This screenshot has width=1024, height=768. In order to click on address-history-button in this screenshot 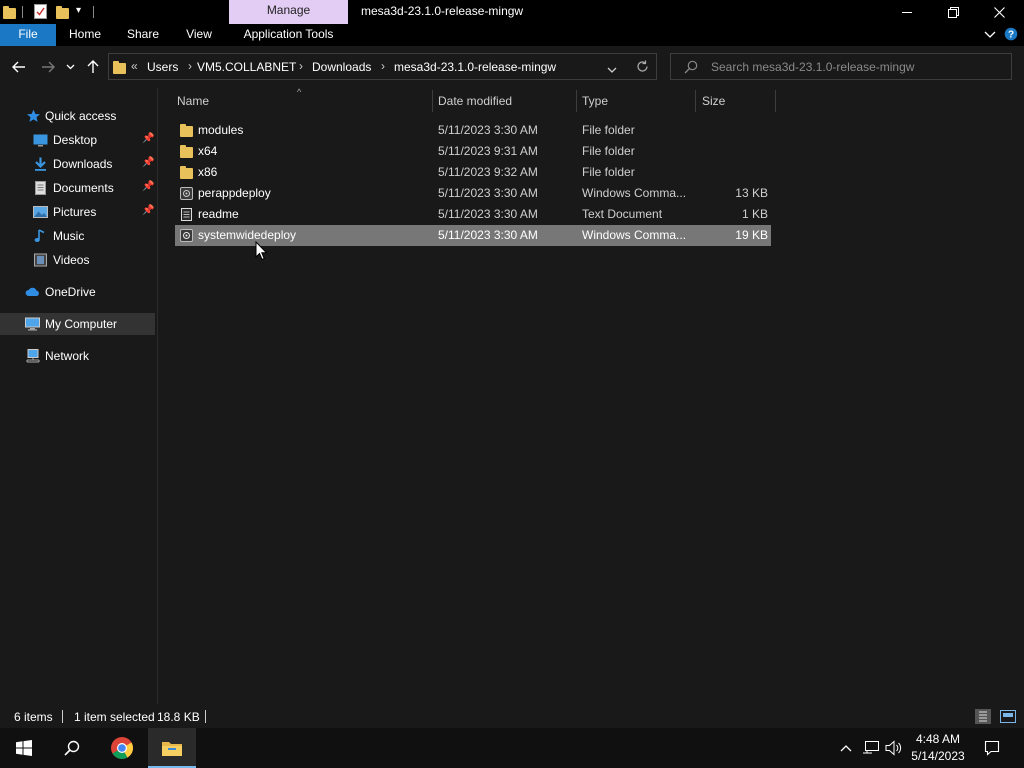, I will do `click(612, 70)`.